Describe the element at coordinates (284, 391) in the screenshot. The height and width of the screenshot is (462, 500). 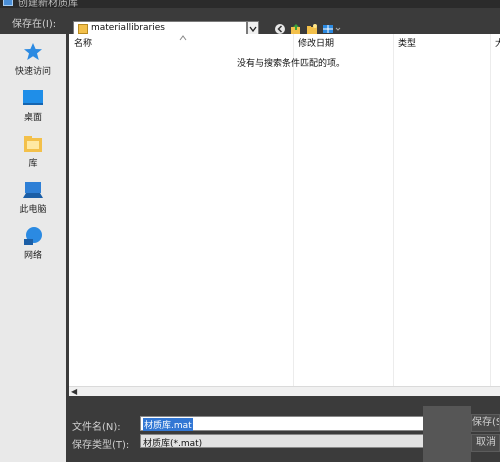
I see `horizontal-scrollbar: ◀` at that location.